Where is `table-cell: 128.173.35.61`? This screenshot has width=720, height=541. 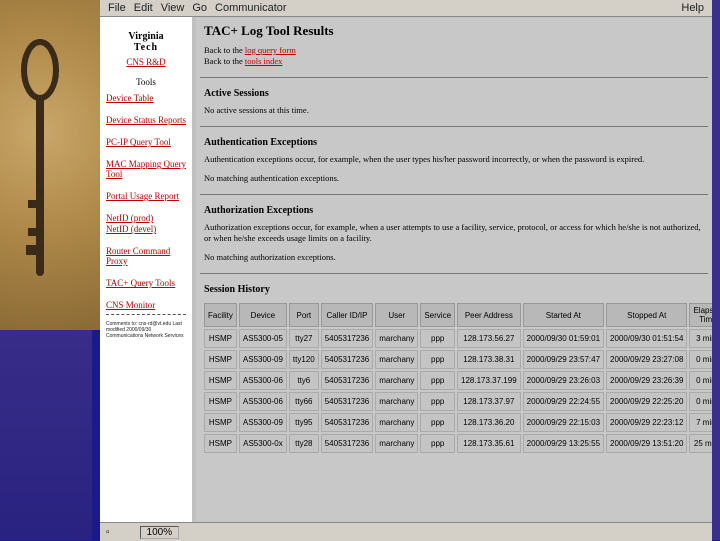 table-cell: 128.173.35.61 is located at coordinates (489, 443).